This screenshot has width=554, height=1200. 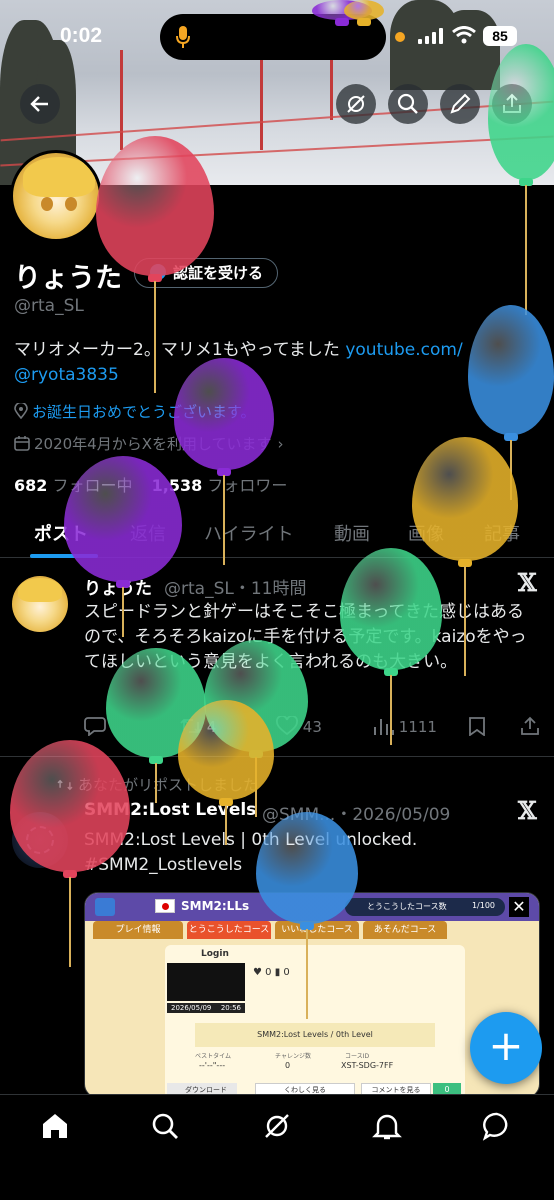 I want to click on profile-avatar, so click(x=56, y=196).